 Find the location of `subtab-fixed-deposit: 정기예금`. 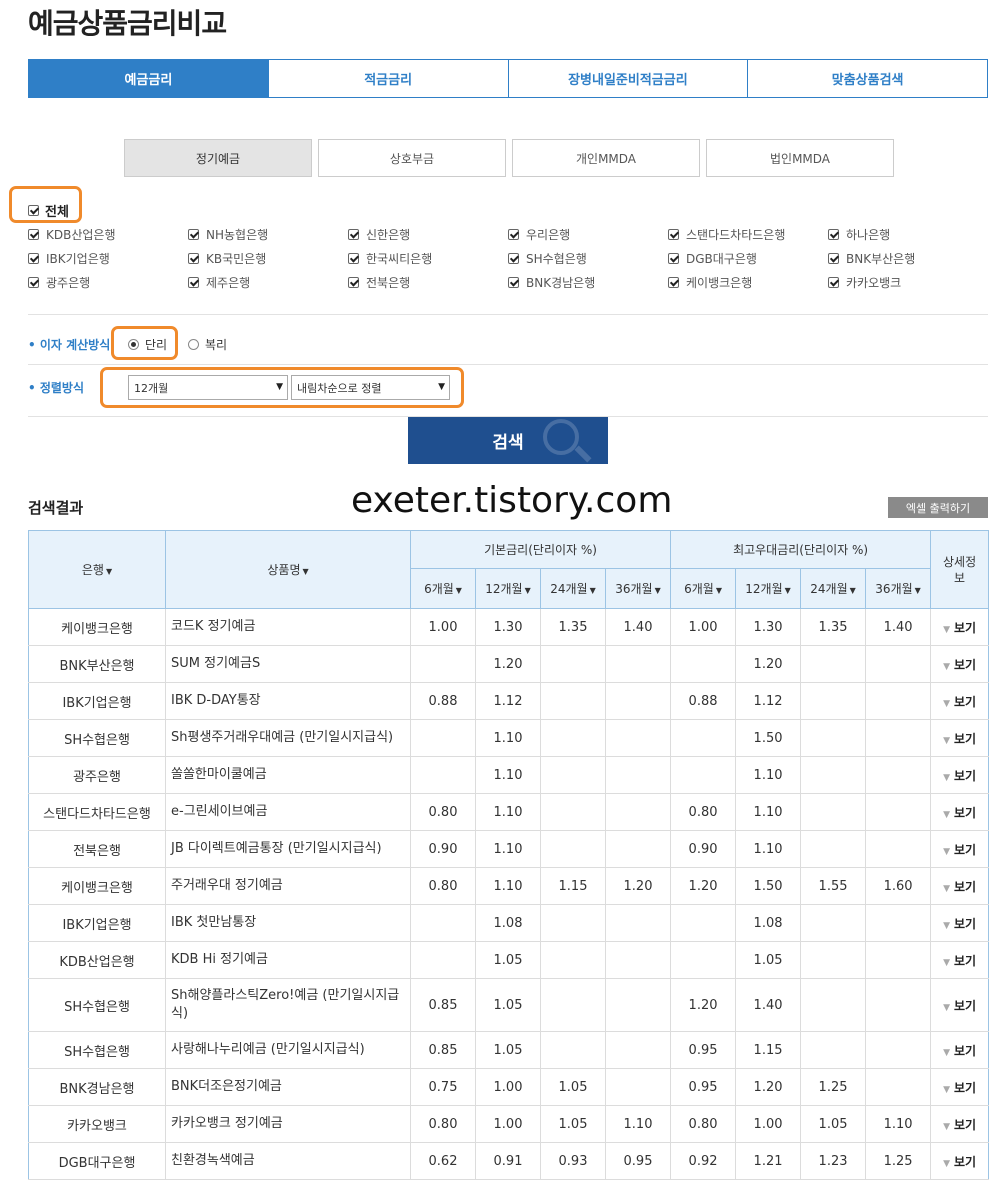

subtab-fixed-deposit: 정기예금 is located at coordinates (218, 158).